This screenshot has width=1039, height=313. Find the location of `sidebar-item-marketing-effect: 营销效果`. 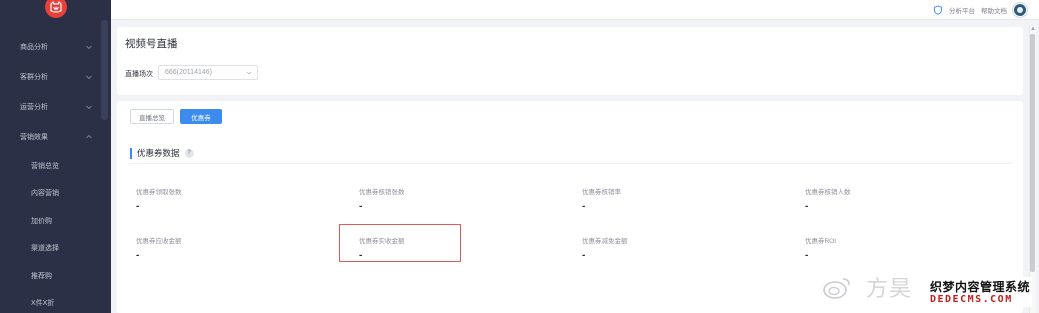

sidebar-item-marketing-effect: 营销效果 is located at coordinates (55, 137).